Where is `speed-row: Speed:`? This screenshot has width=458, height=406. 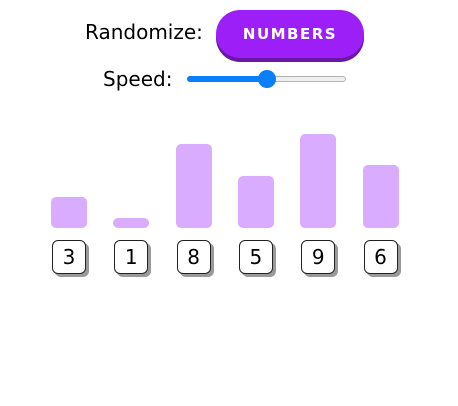
speed-row: Speed: is located at coordinates (229, 79).